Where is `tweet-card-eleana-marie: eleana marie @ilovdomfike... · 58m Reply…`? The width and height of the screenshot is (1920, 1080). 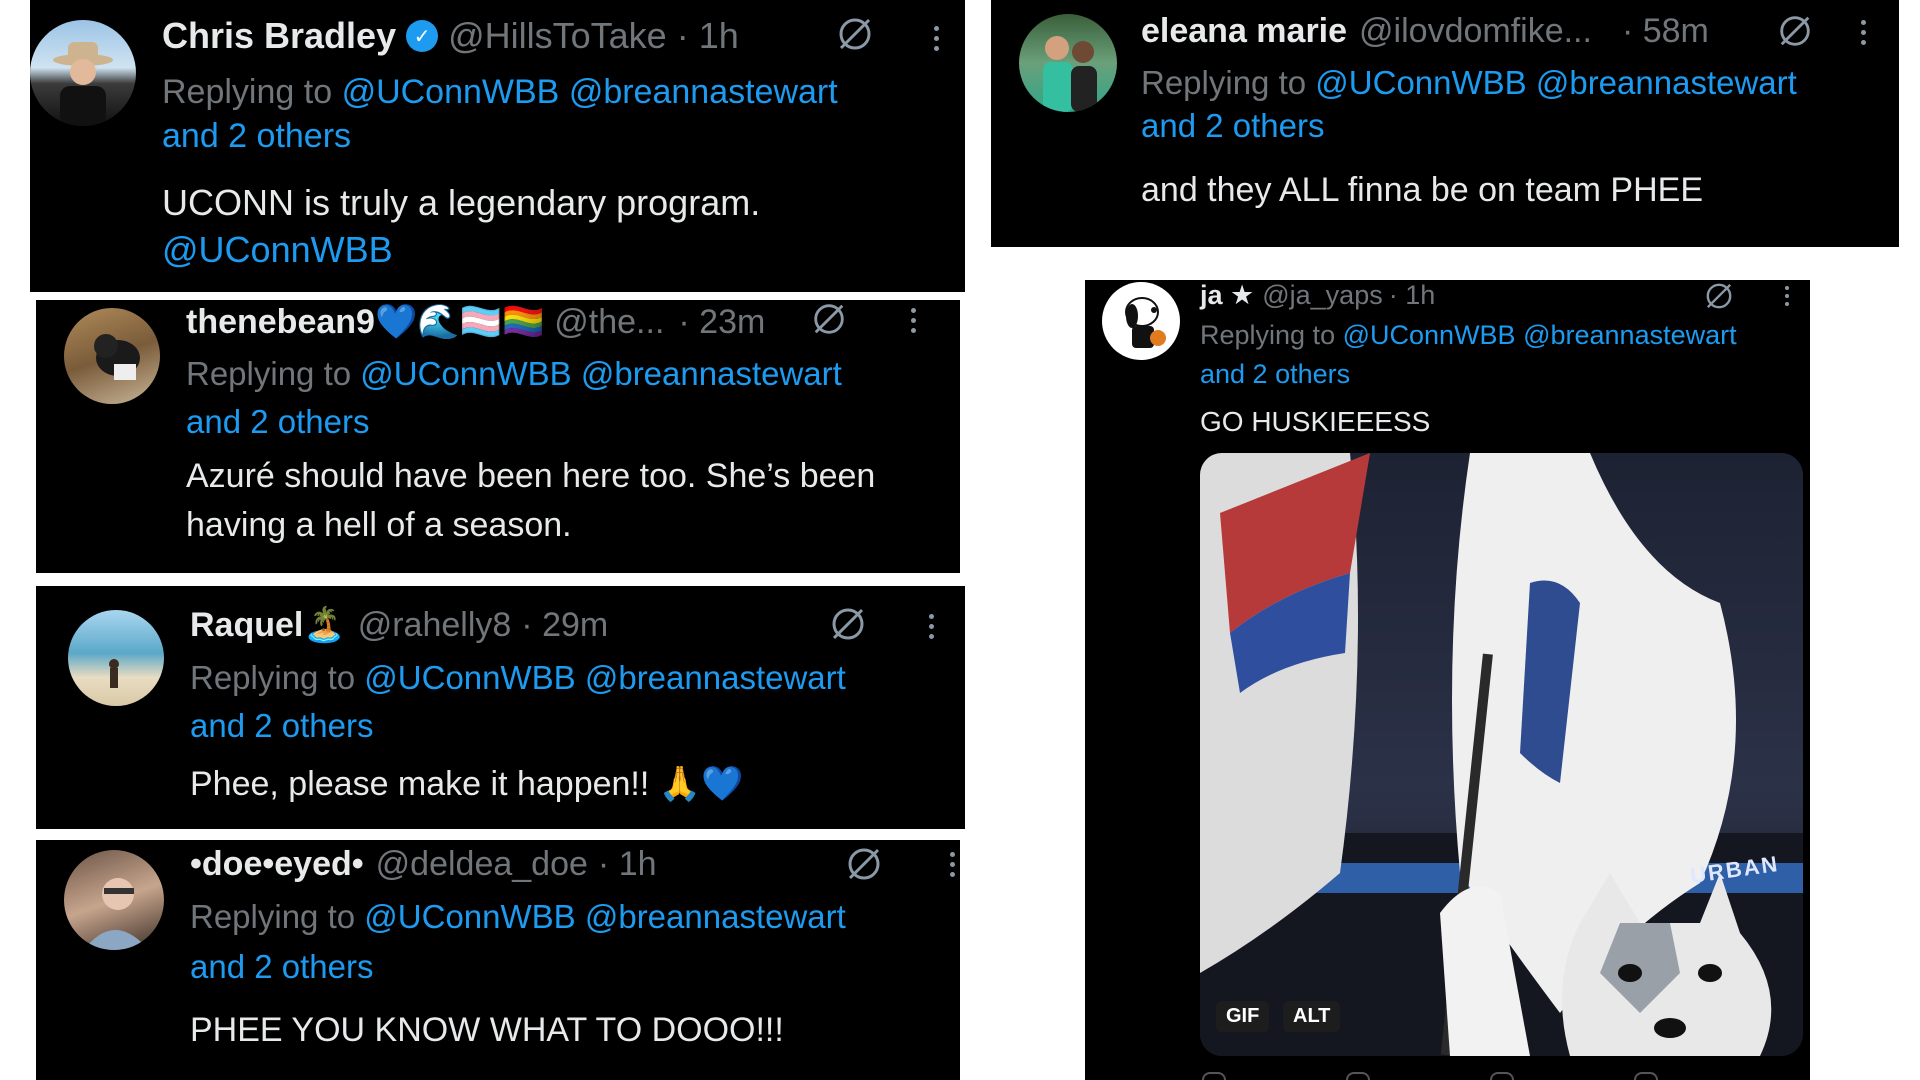
tweet-card-eleana-marie: eleana marie @ilovdomfike... · 58m Reply… is located at coordinates (1445, 123).